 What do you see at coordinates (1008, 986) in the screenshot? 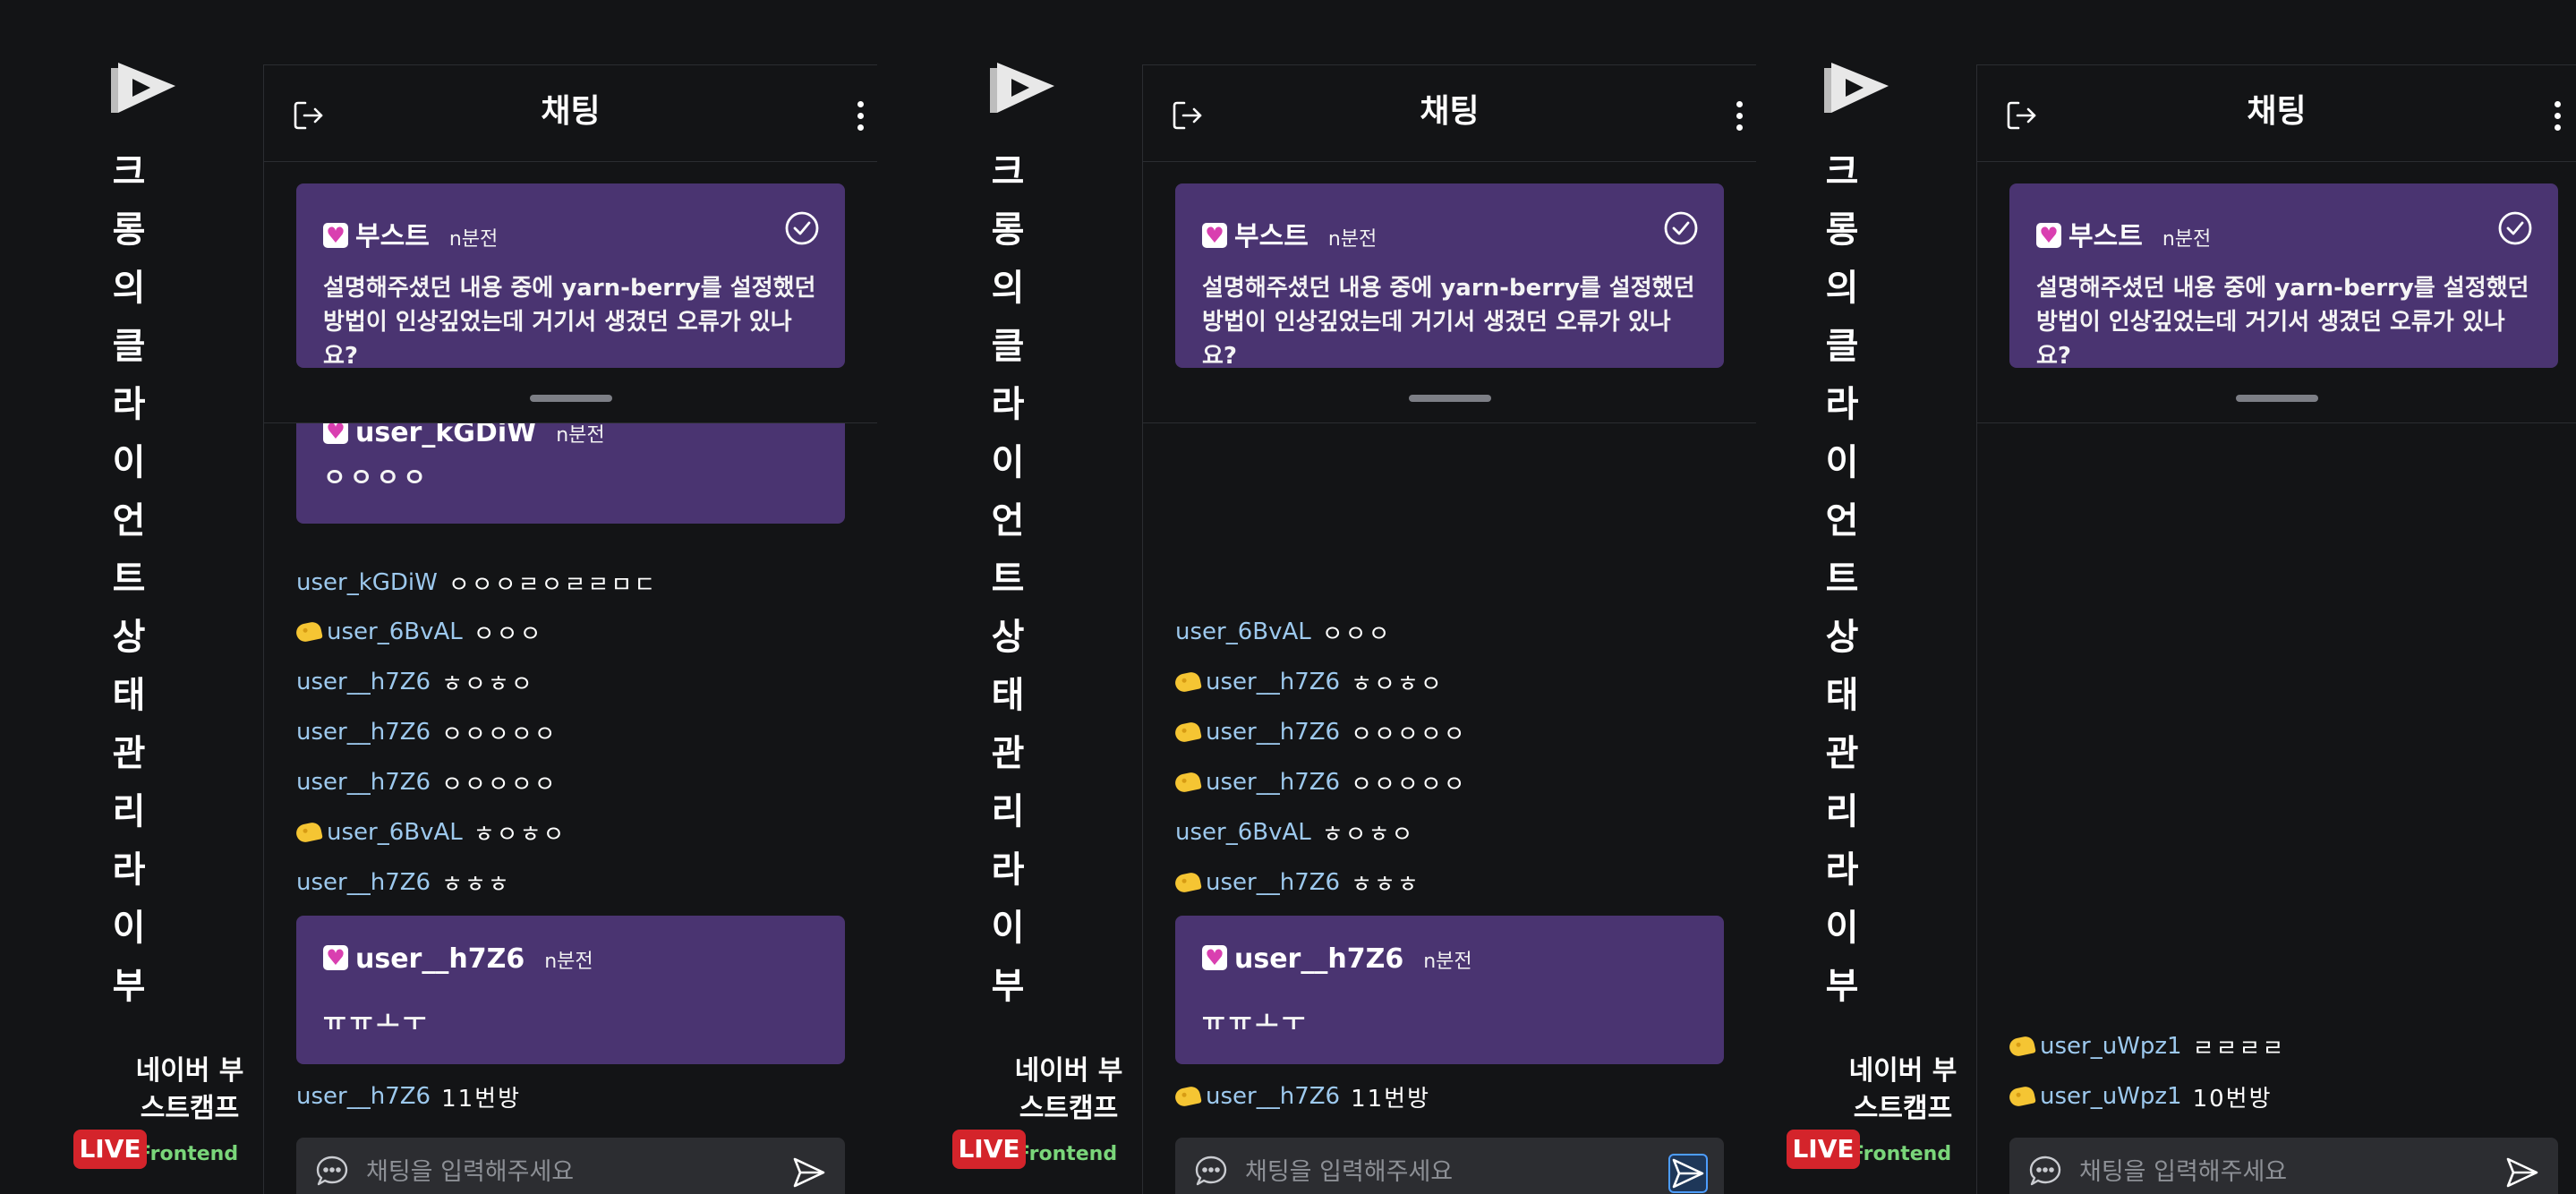
I see `room-title-char: 부` at bounding box center [1008, 986].